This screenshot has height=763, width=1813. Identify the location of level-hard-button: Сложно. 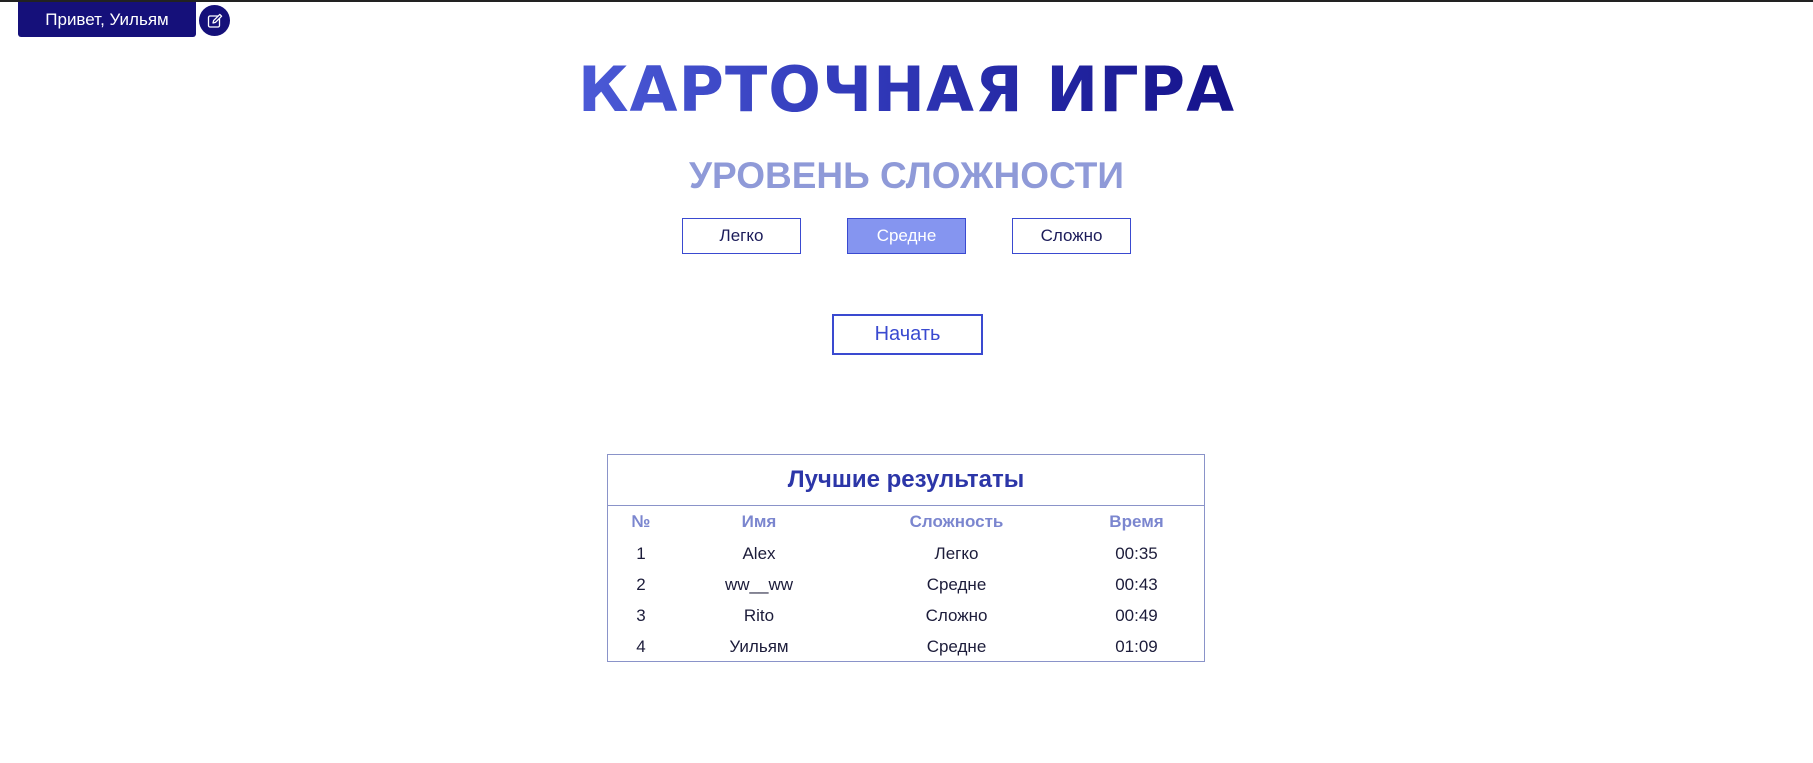
(1071, 236).